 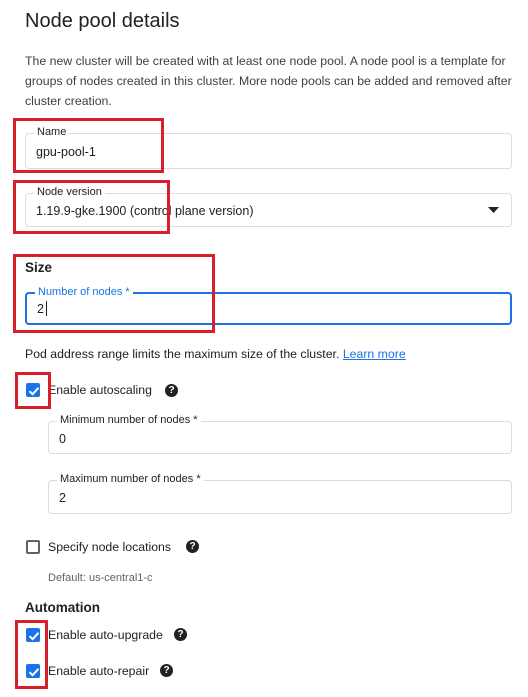 I want to click on autoscaling-label: Enable autoscaling, so click(x=100, y=390).